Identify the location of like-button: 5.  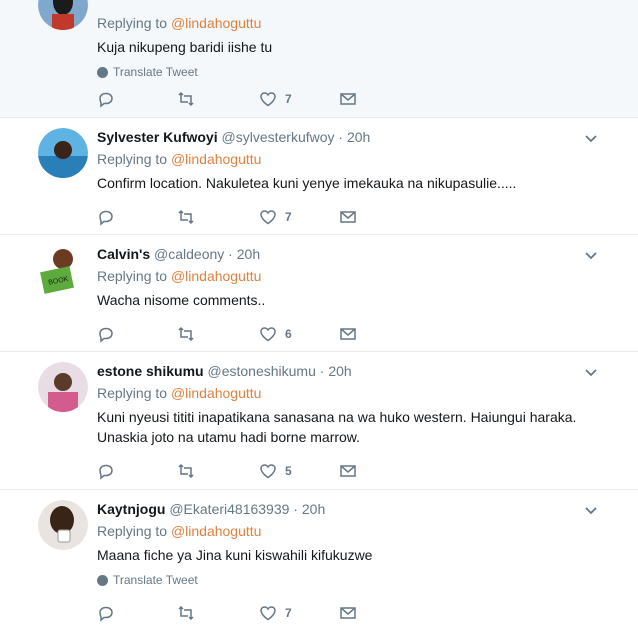
(275, 471).